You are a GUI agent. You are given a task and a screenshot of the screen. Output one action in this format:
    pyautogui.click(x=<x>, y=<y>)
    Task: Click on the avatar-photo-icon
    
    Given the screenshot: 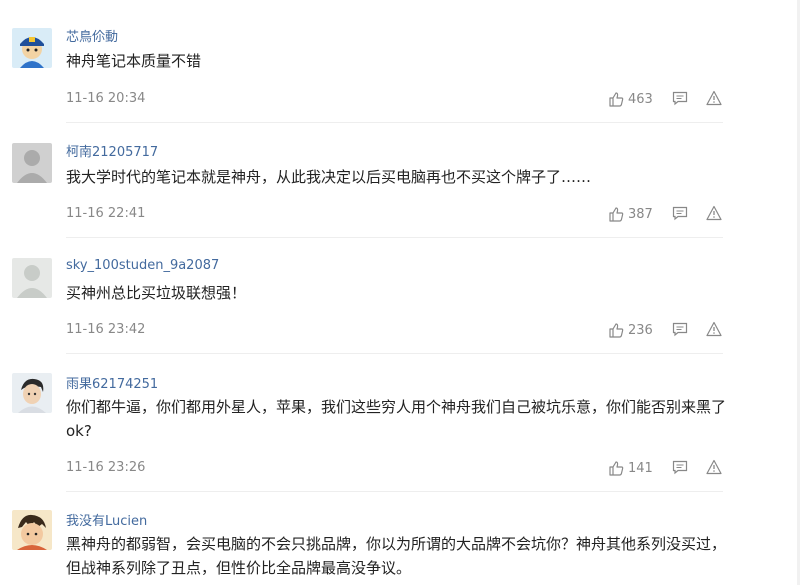 What is the action you would take?
    pyautogui.click(x=32, y=393)
    